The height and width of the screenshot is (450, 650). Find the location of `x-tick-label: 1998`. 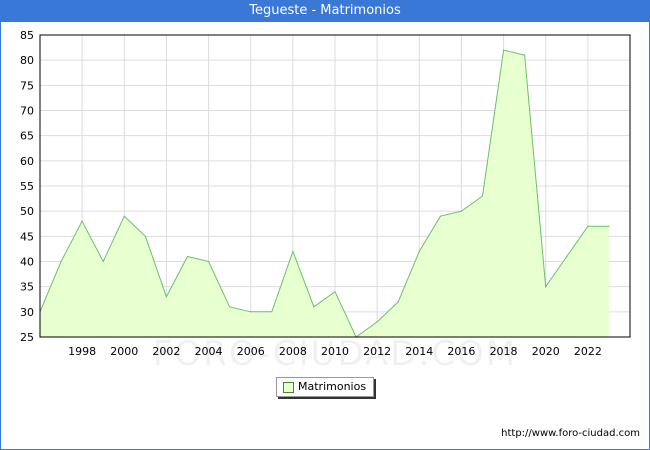

x-tick-label: 1998 is located at coordinates (82, 351).